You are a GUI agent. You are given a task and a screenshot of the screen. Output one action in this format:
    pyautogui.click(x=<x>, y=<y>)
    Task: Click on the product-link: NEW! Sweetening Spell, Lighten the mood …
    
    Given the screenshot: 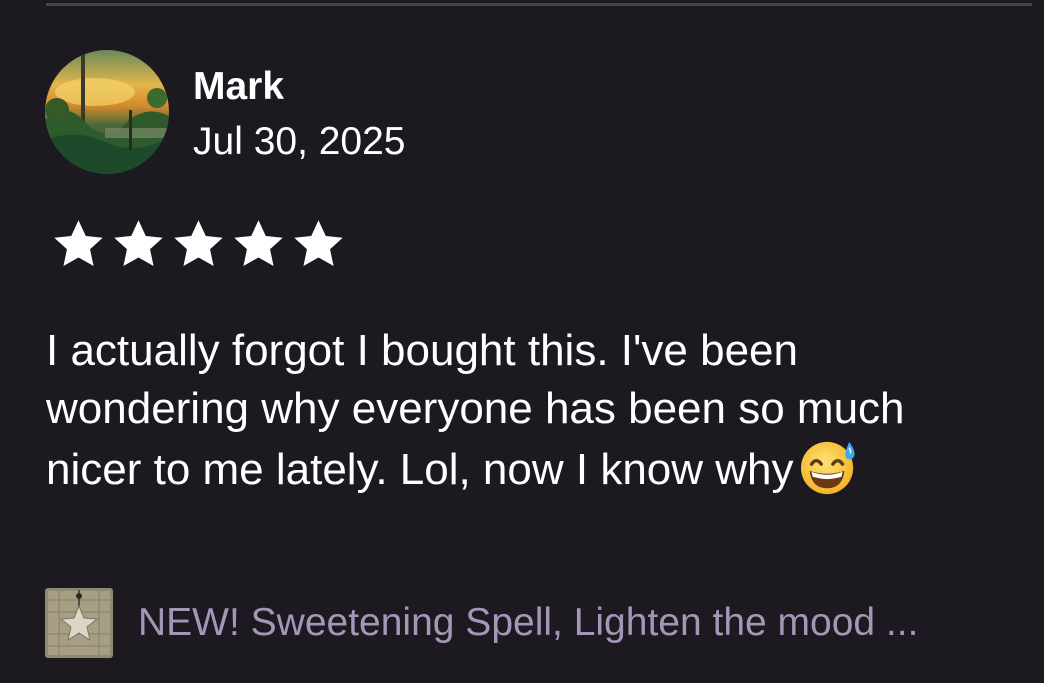 What is the action you would take?
    pyautogui.click(x=540, y=623)
    